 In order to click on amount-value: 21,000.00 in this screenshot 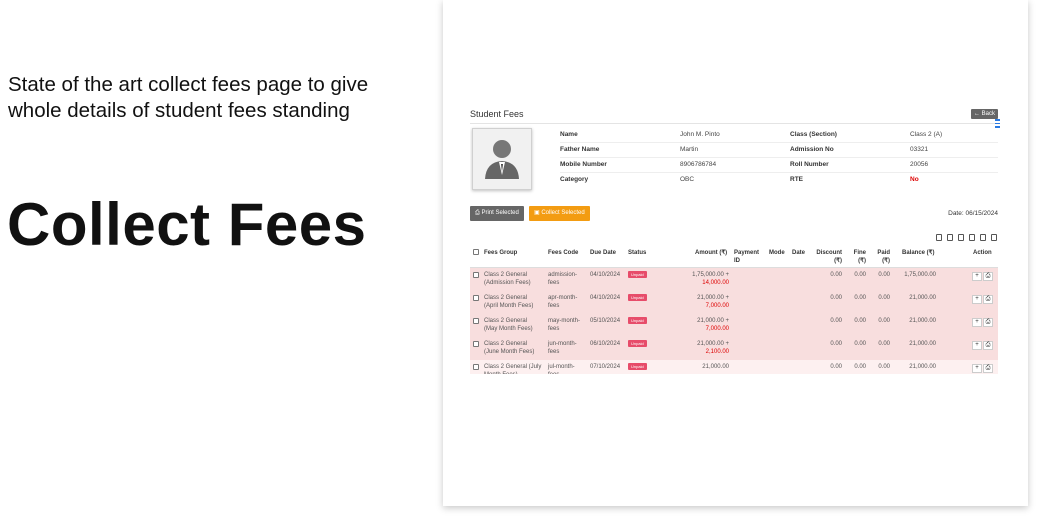, I will do `click(715, 367)`.